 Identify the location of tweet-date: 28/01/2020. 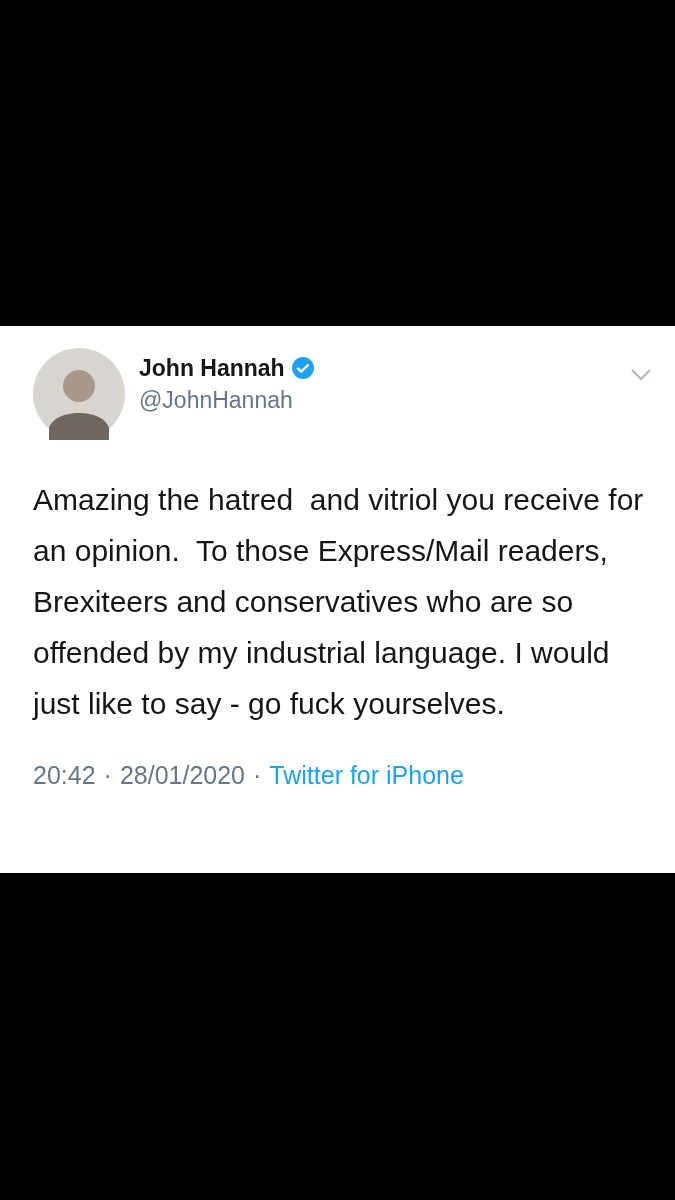
(182, 775).